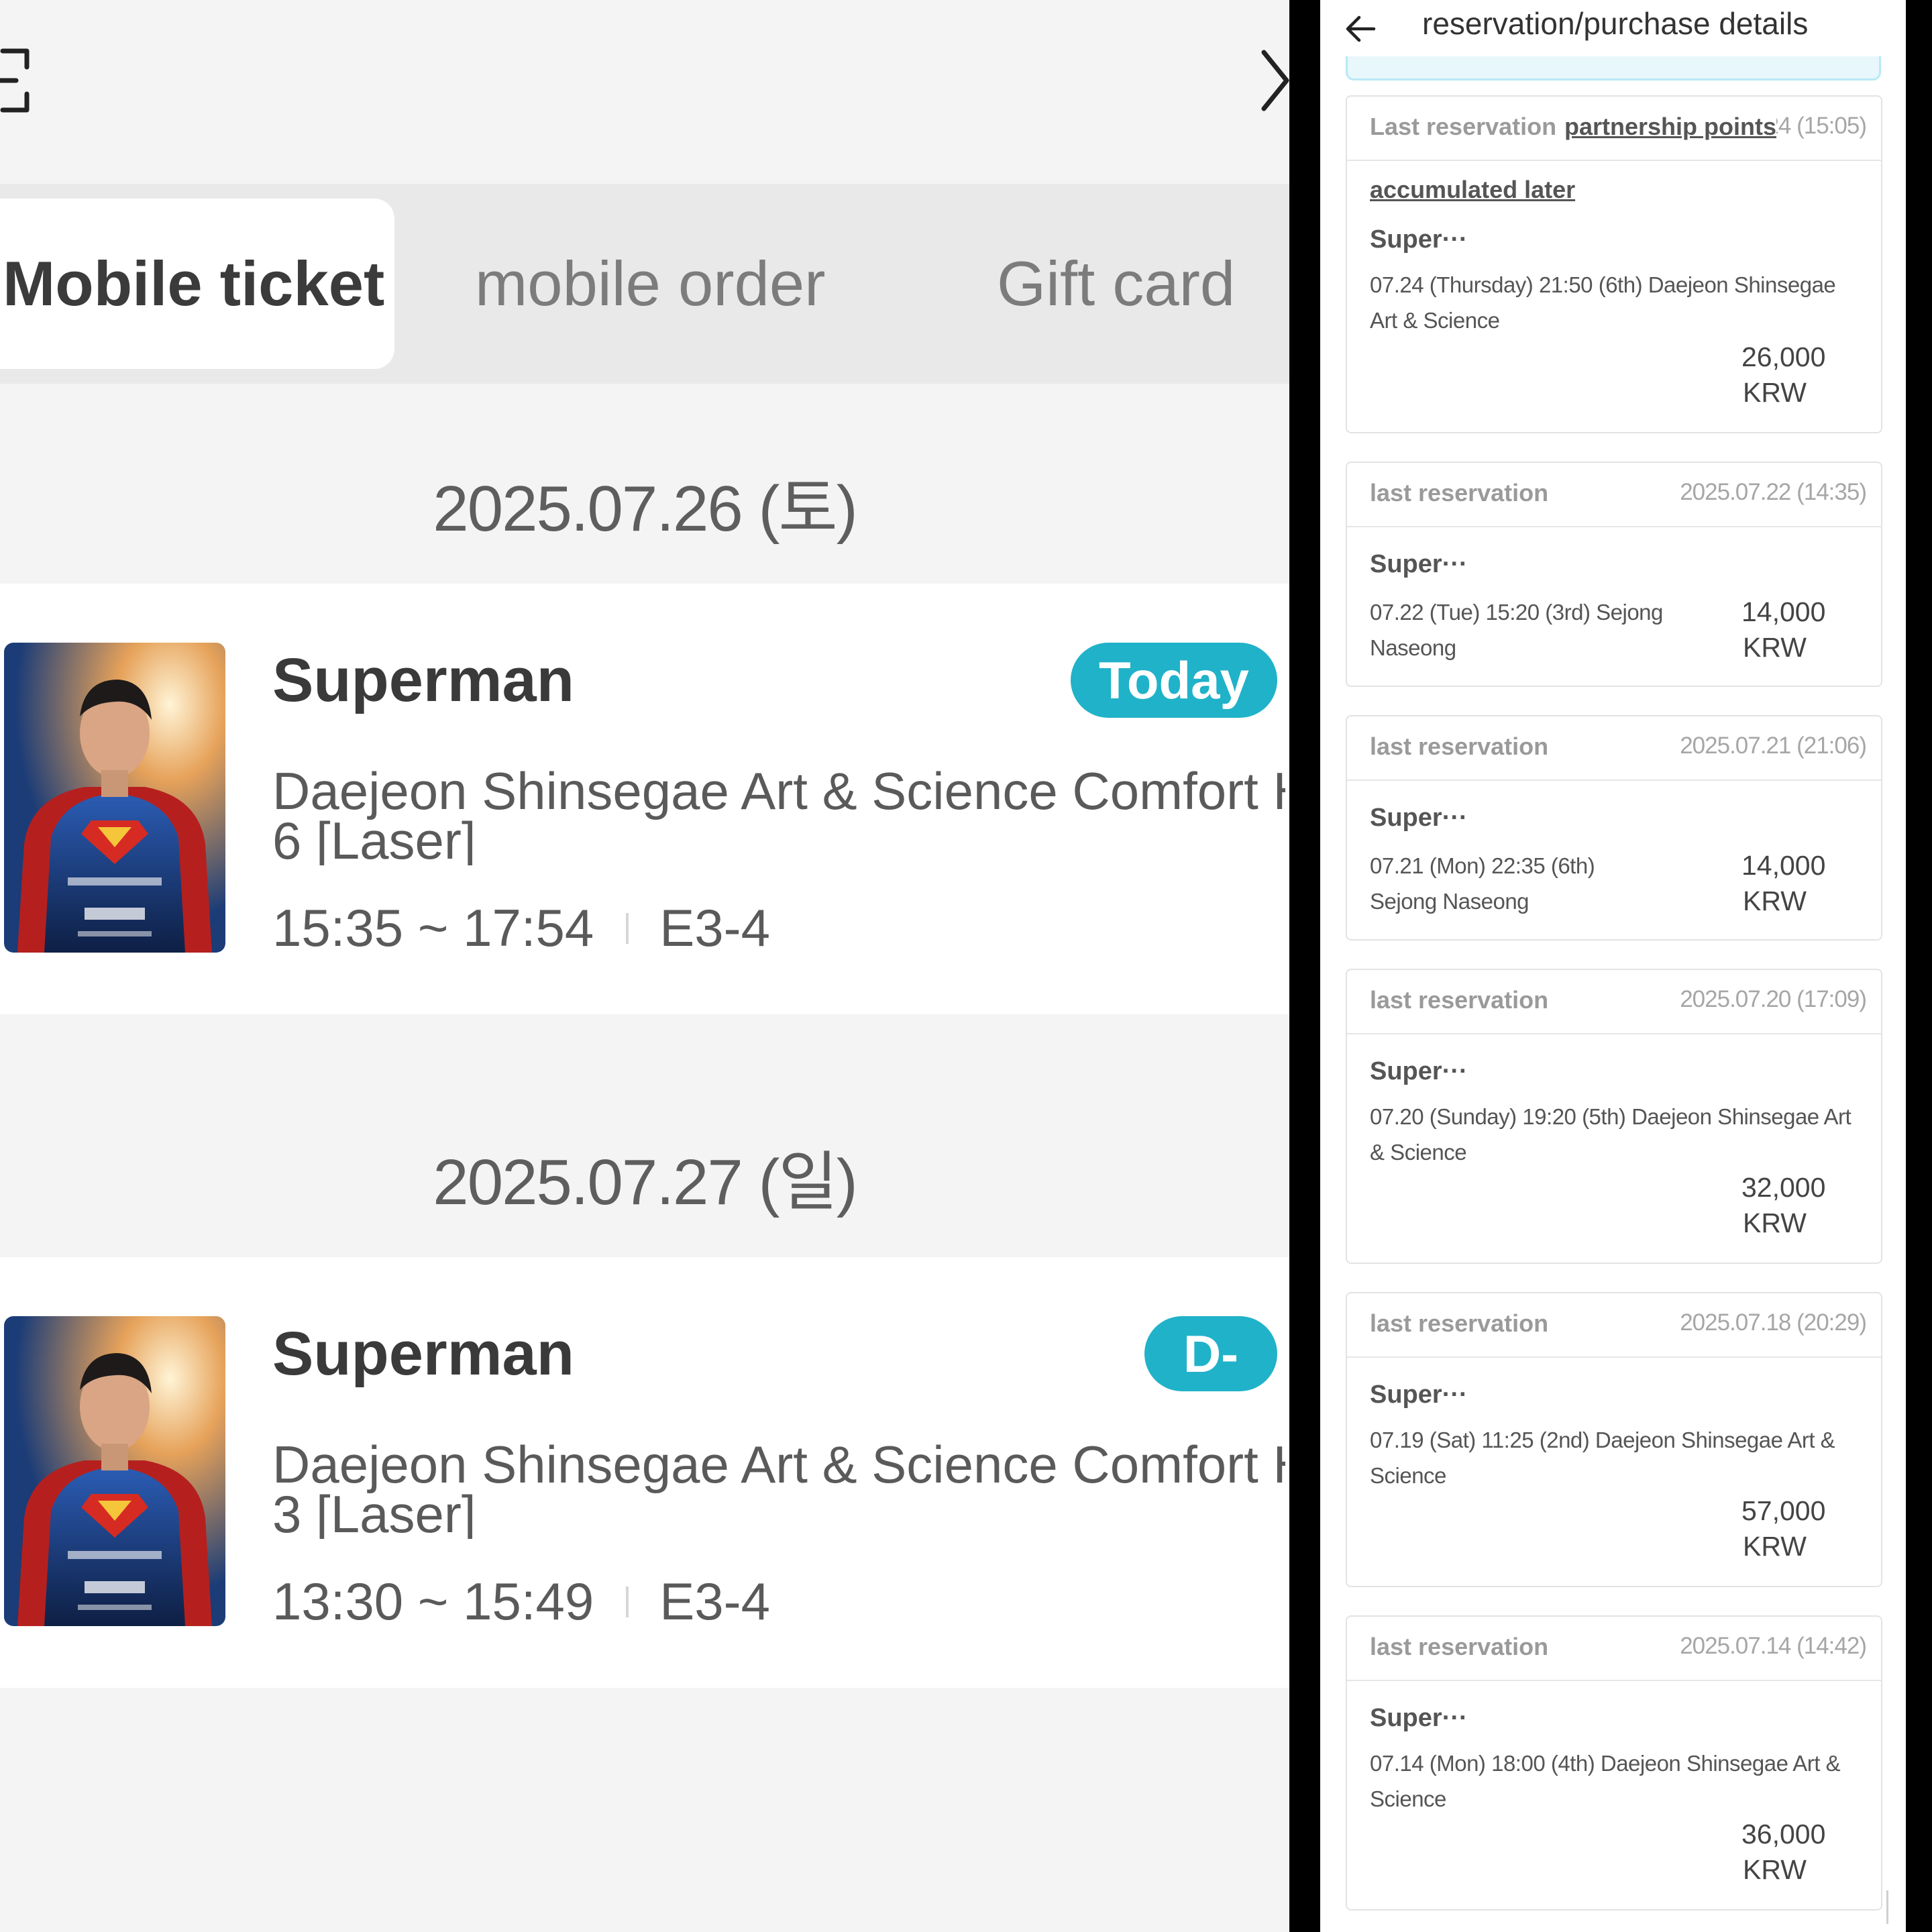 Image resolution: width=1932 pixels, height=1932 pixels. Describe the element at coordinates (1614, 1002) in the screenshot. I see `card-header: last reservation 2025.07.20 (17:09)` at that location.